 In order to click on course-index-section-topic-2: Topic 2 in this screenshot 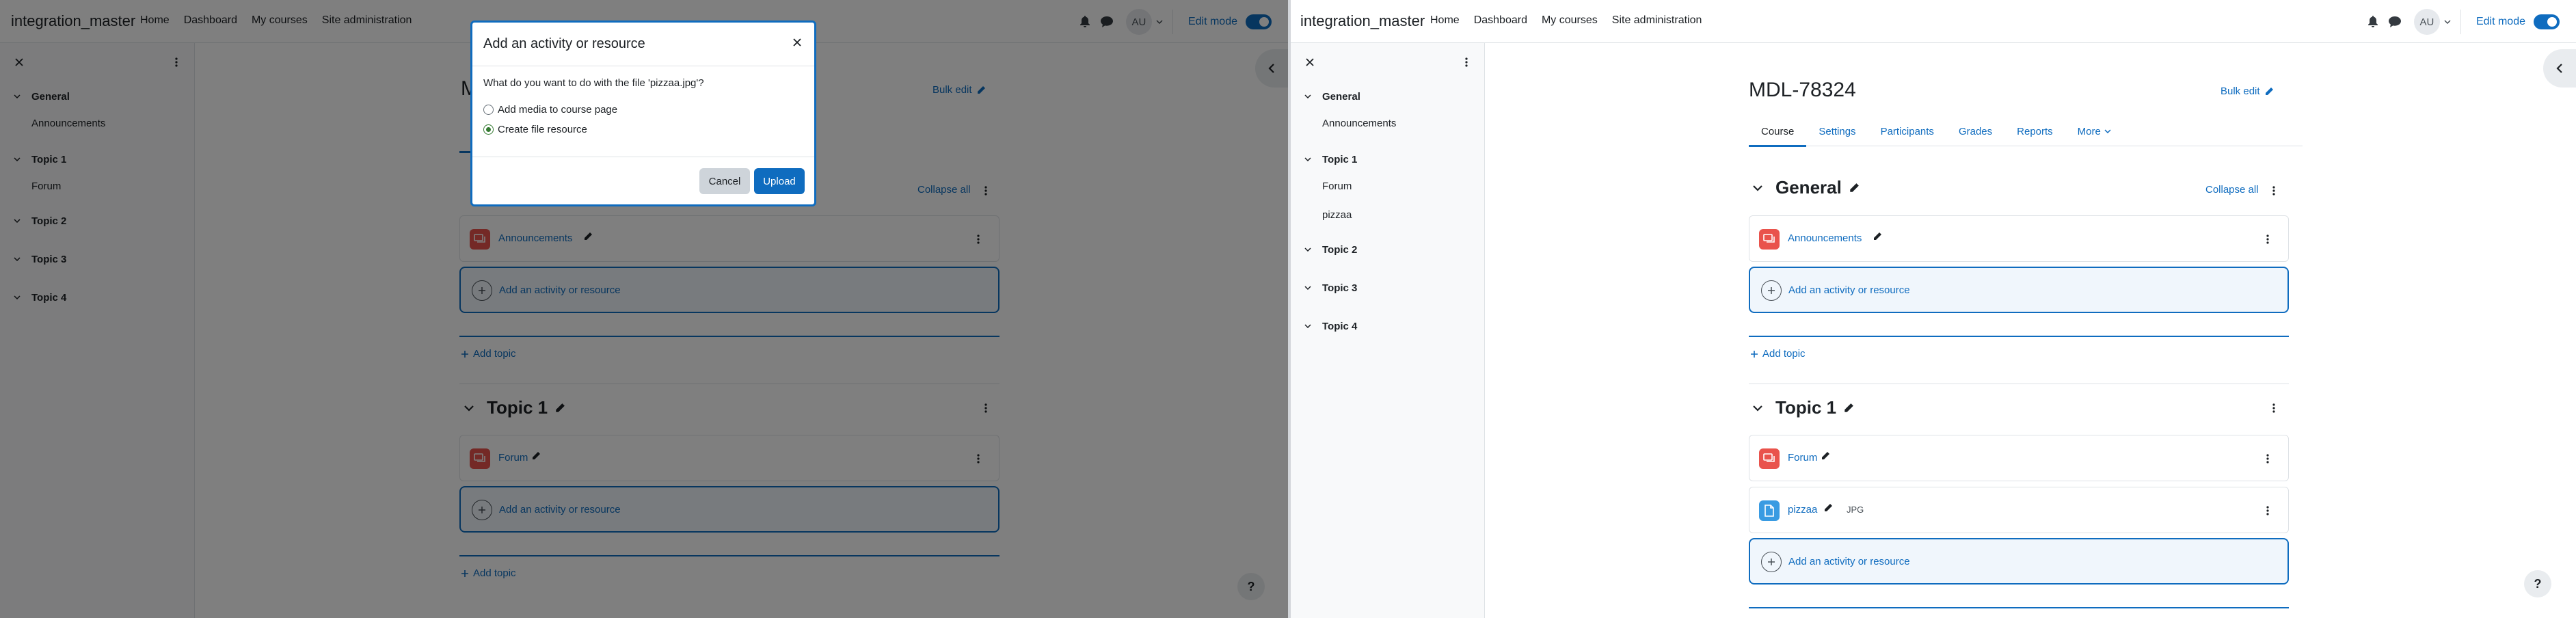, I will do `click(1387, 249)`.